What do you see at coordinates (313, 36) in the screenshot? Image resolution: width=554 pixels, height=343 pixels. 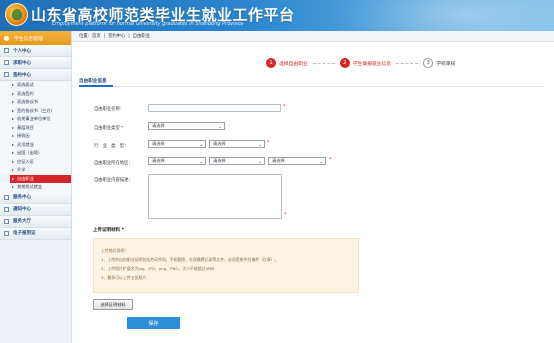 I see `breadcrumb: 位置: 首页 | 签约中心 | 自由职业` at bounding box center [313, 36].